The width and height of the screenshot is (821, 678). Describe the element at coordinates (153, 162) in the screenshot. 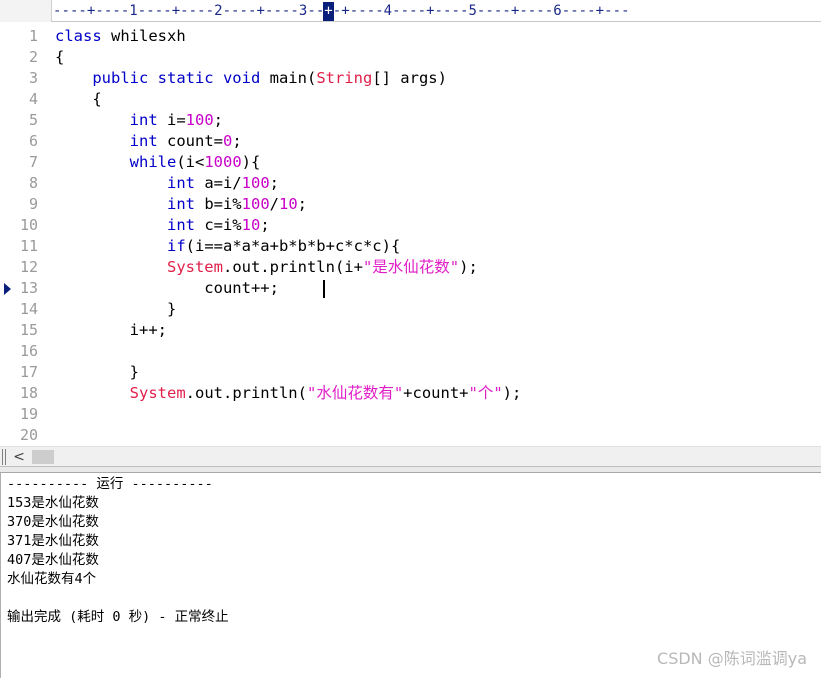

I see `code-token: while` at that location.